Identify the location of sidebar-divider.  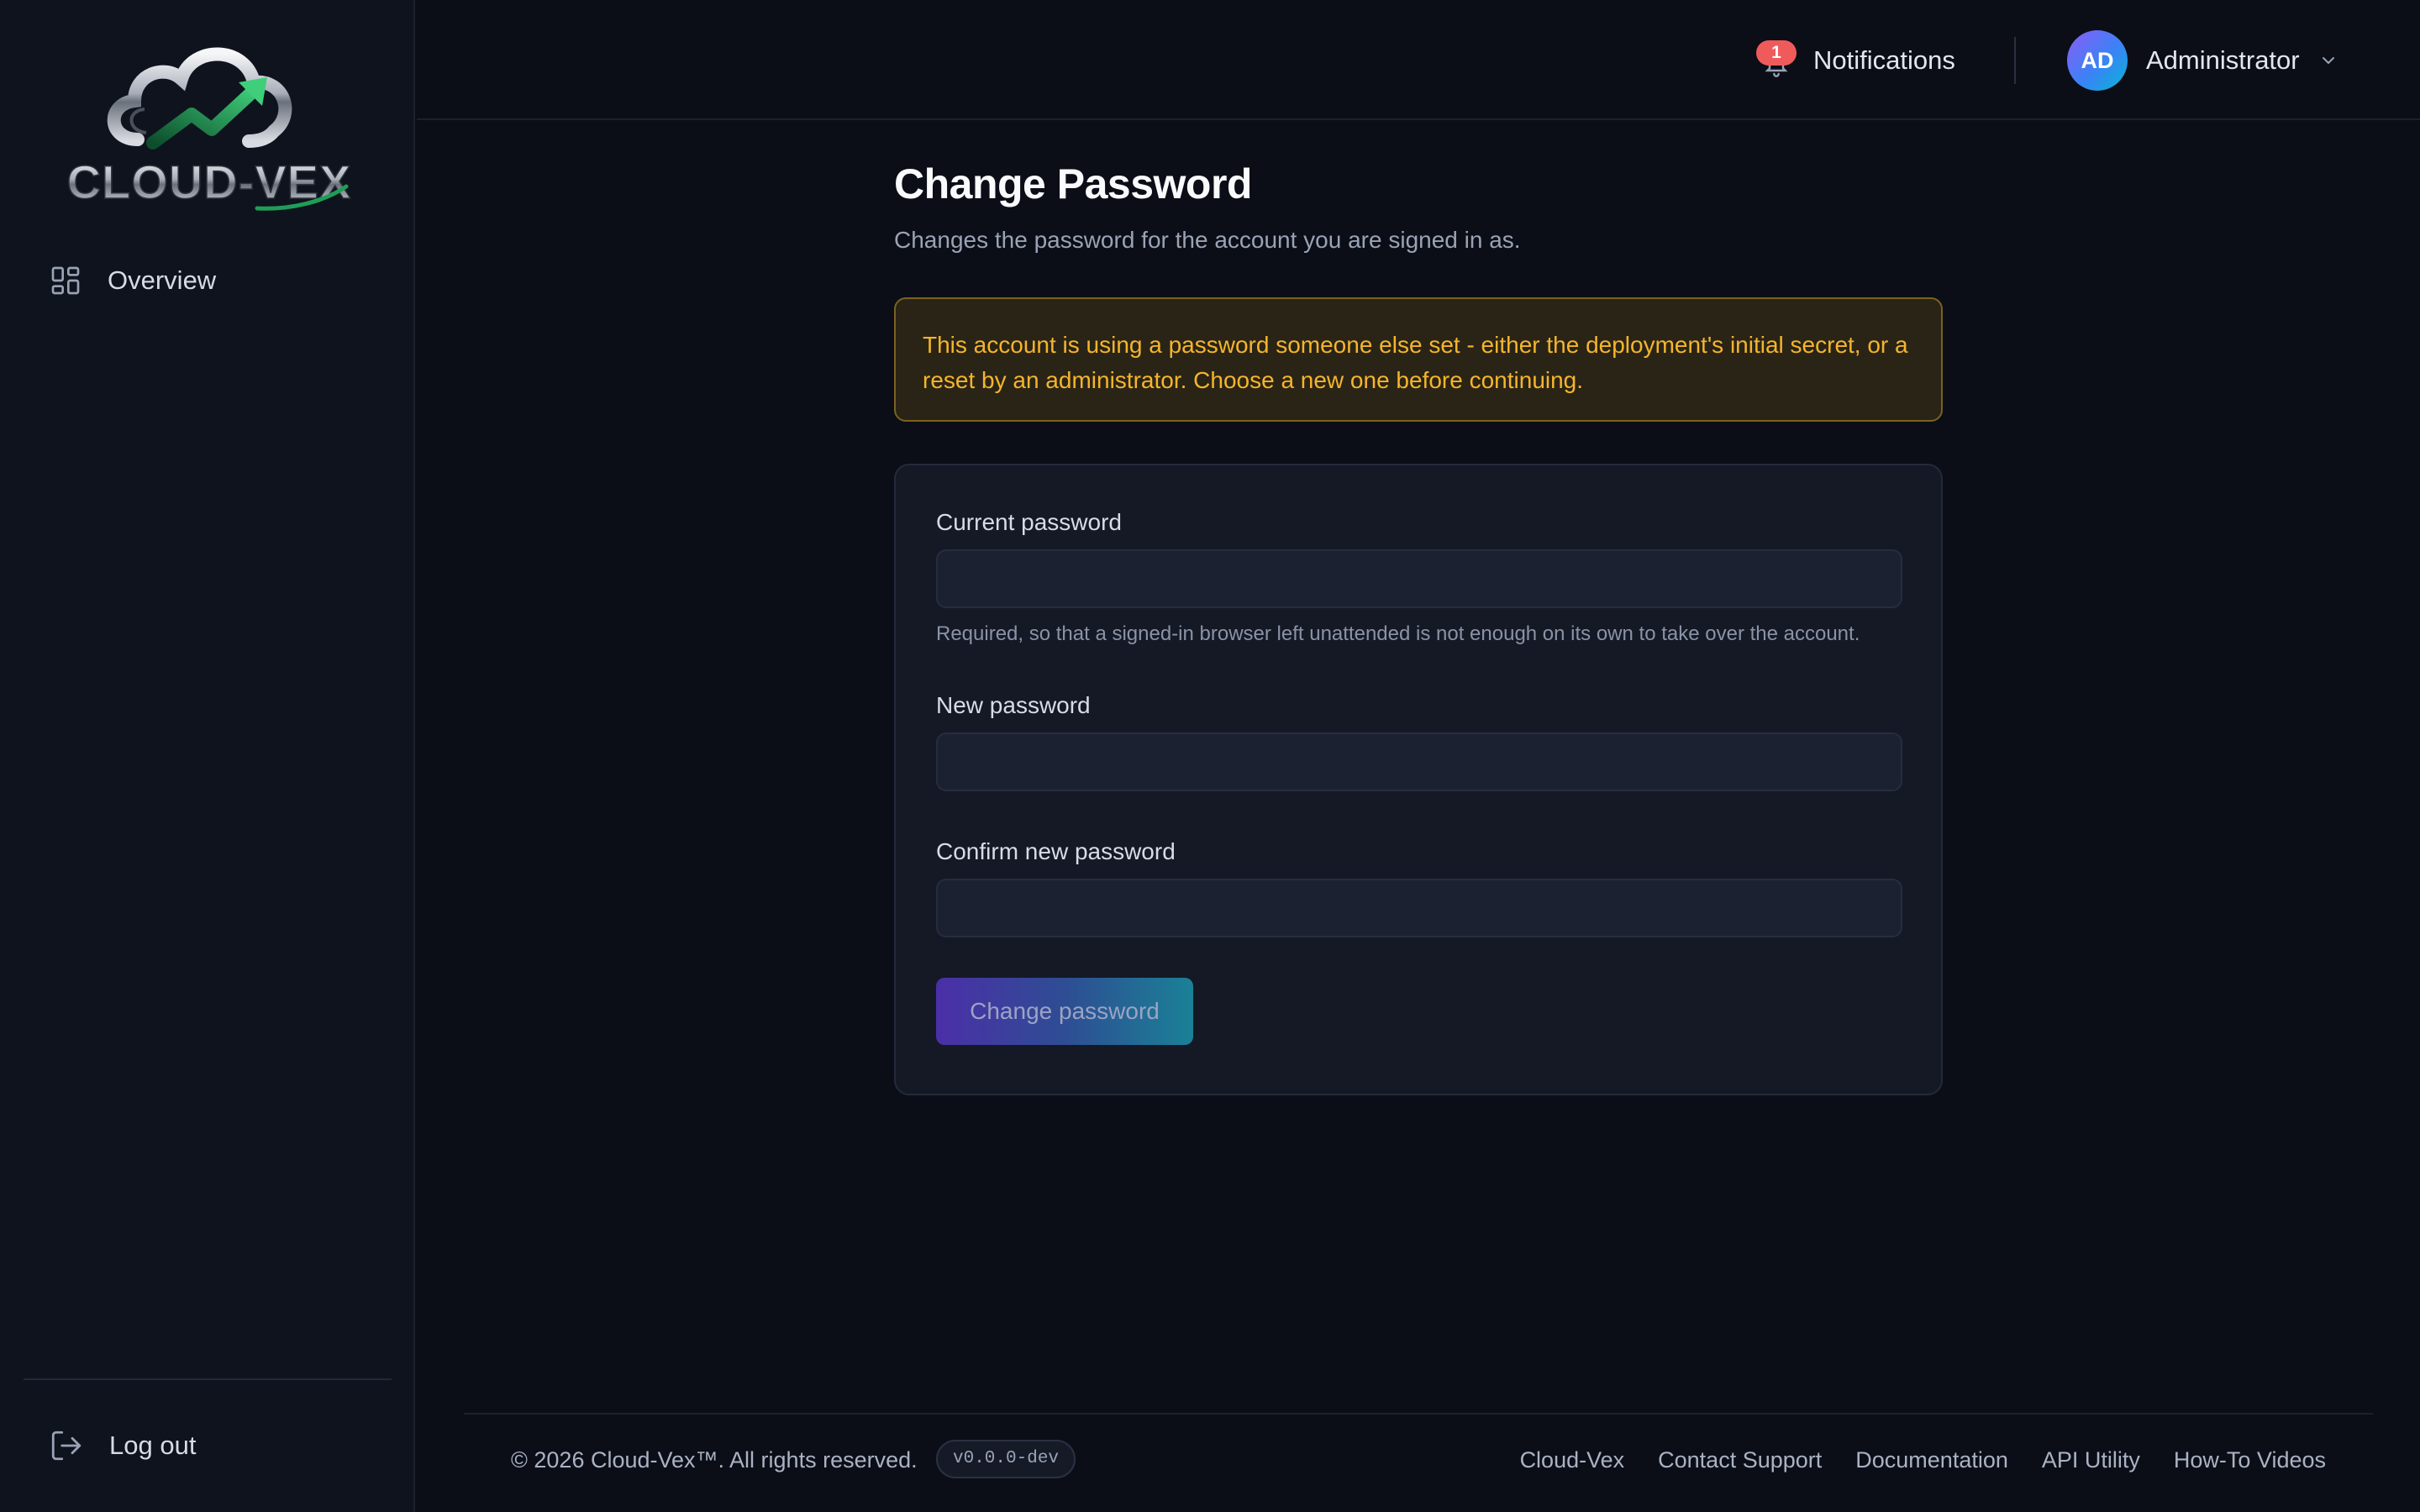
(208, 1379).